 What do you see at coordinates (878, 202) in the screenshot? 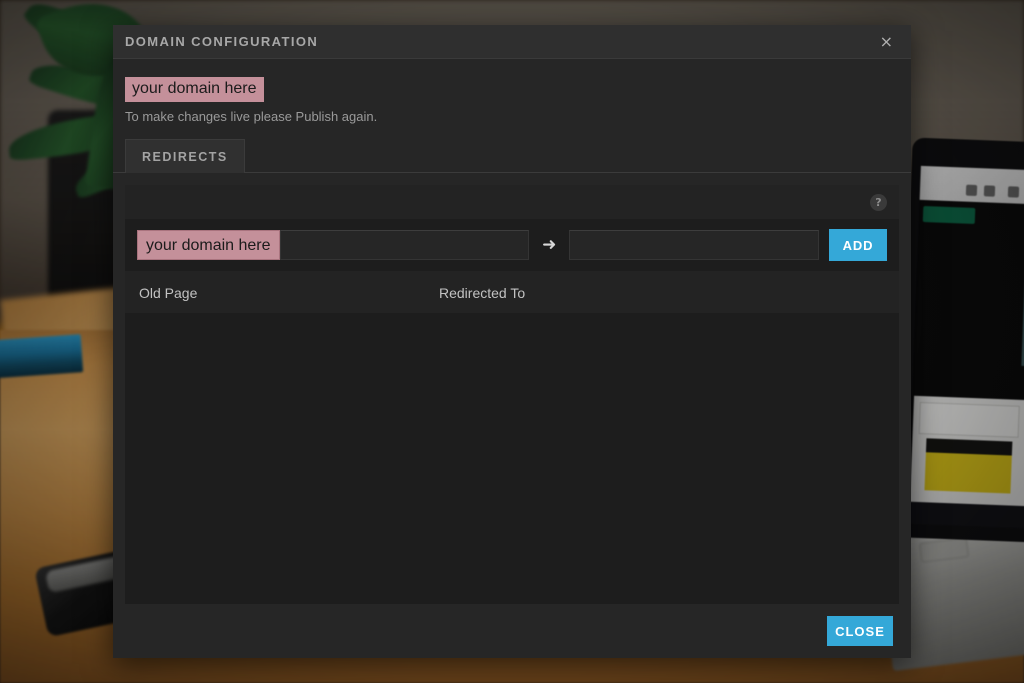
I see `help-icon: ?` at bounding box center [878, 202].